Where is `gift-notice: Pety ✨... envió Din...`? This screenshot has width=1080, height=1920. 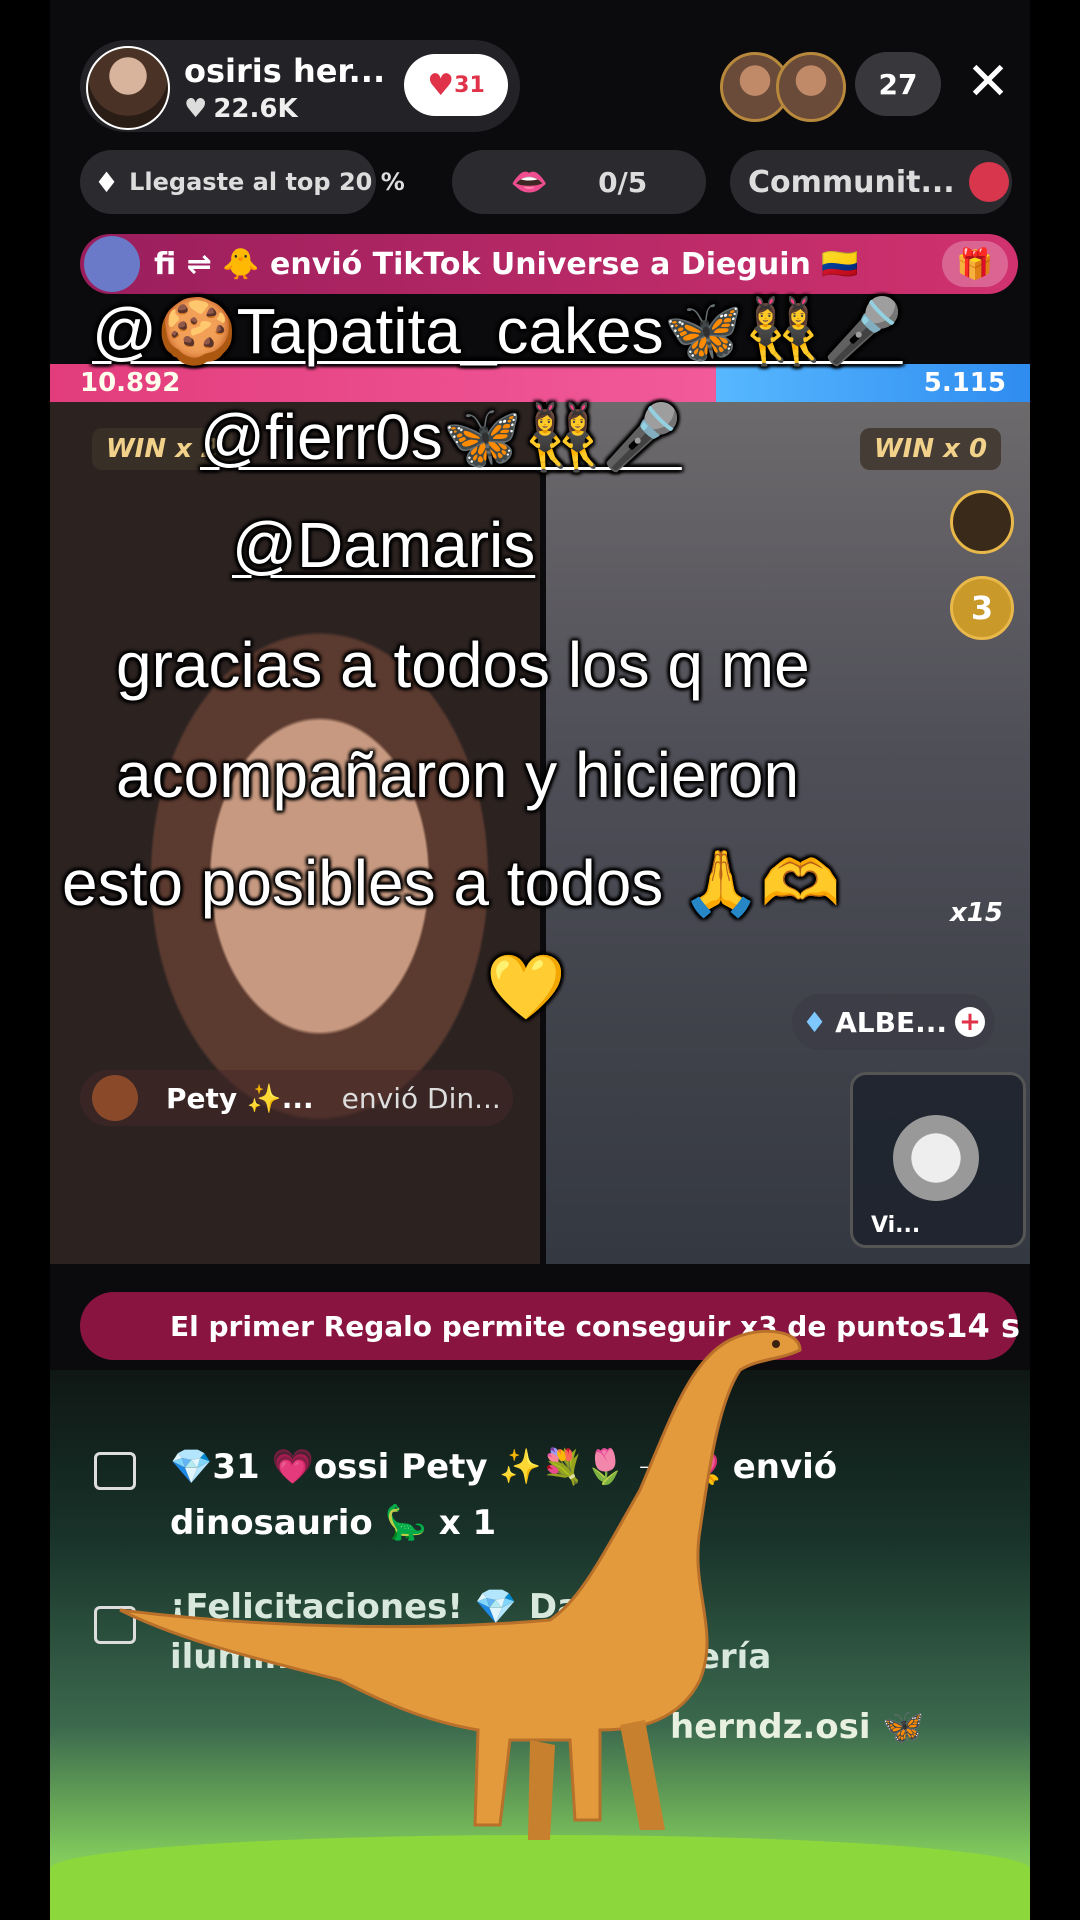 gift-notice: Pety ✨... envió Din... is located at coordinates (296, 1098).